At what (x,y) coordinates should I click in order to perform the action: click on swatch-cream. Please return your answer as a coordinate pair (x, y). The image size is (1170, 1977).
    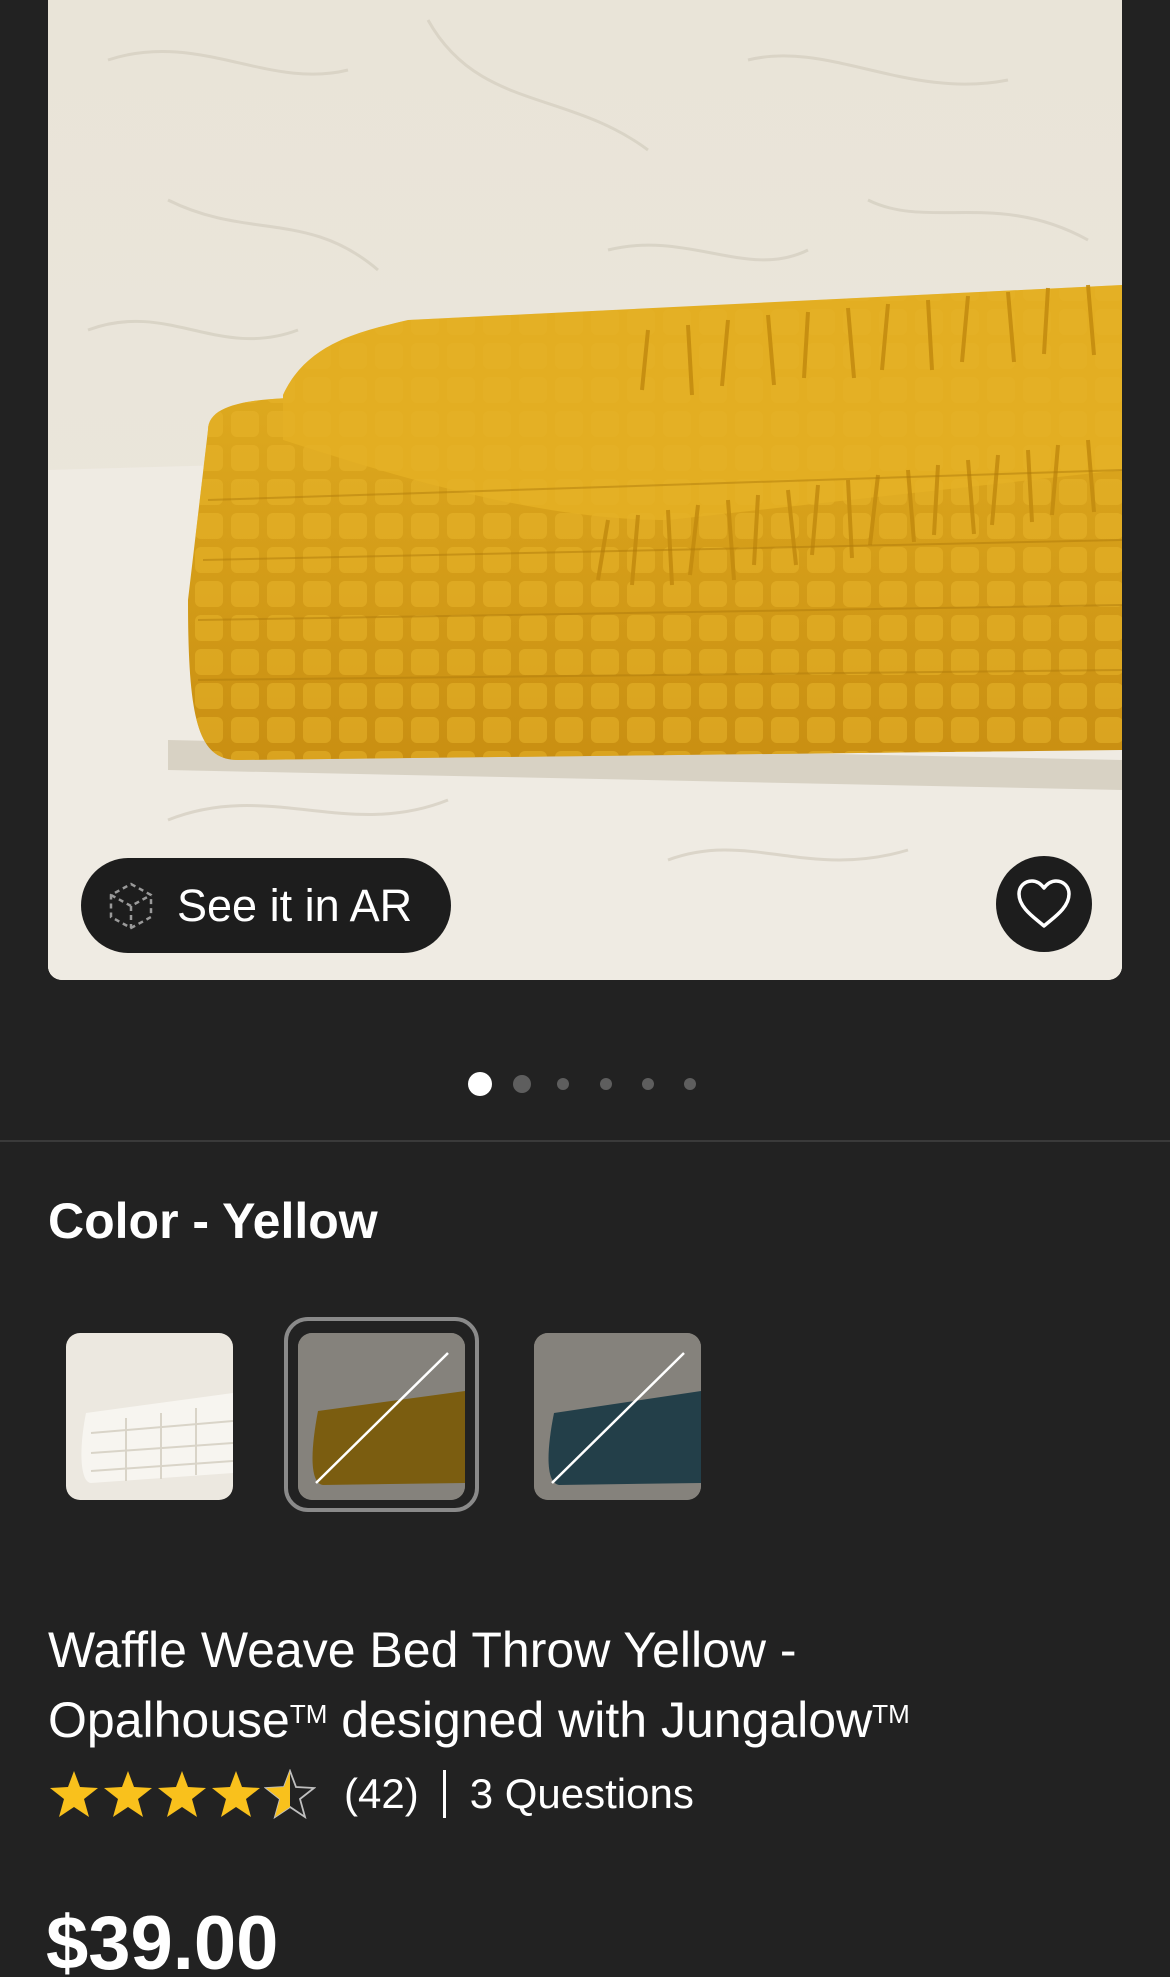
    Looking at the image, I should click on (149, 1416).